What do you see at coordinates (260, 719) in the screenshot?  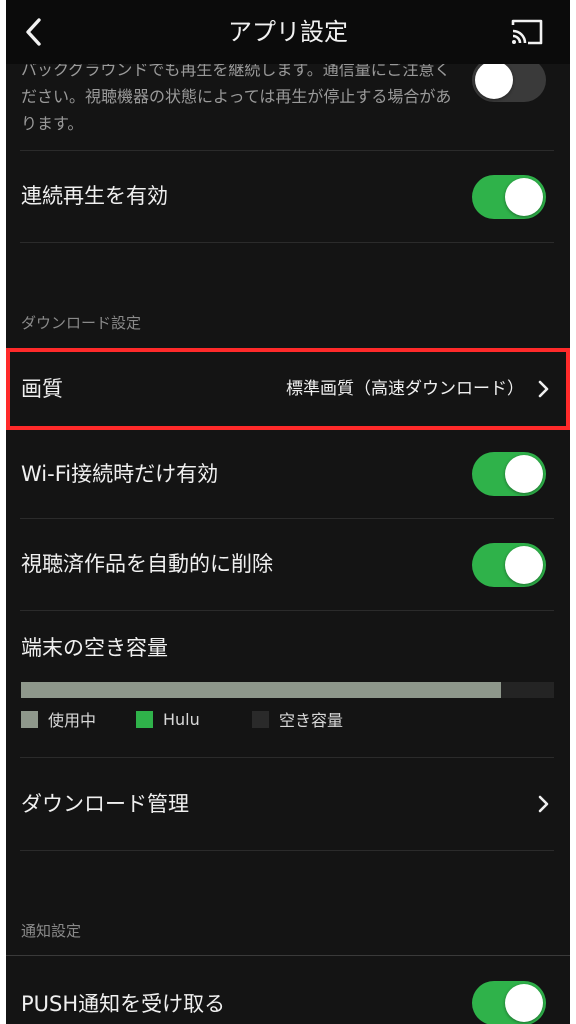 I see `legend-swatch-free` at bounding box center [260, 719].